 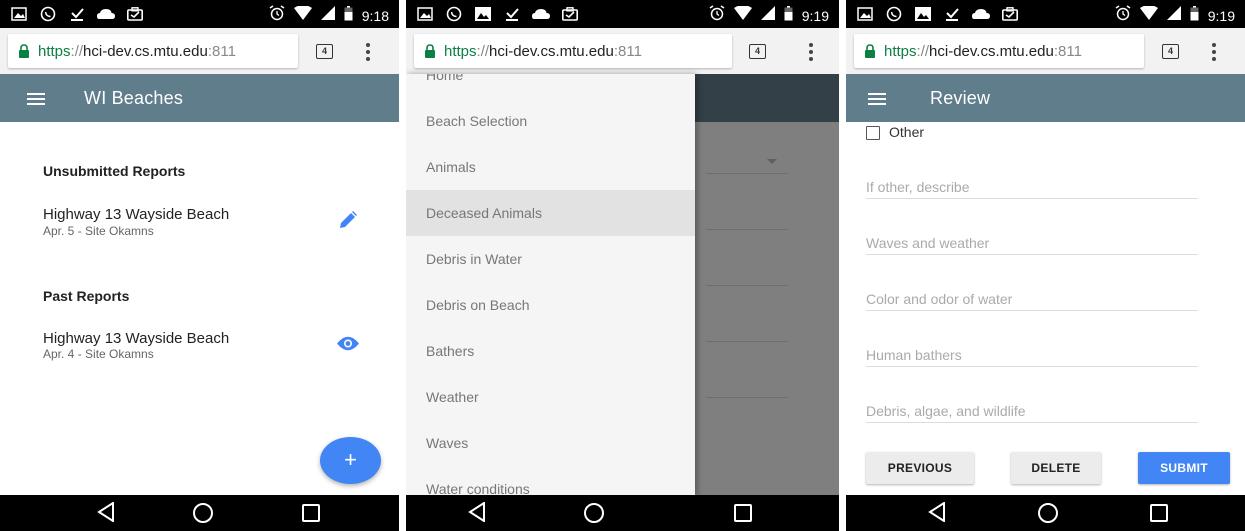 I want to click on system-icons: 9:18, so click(x=329, y=15).